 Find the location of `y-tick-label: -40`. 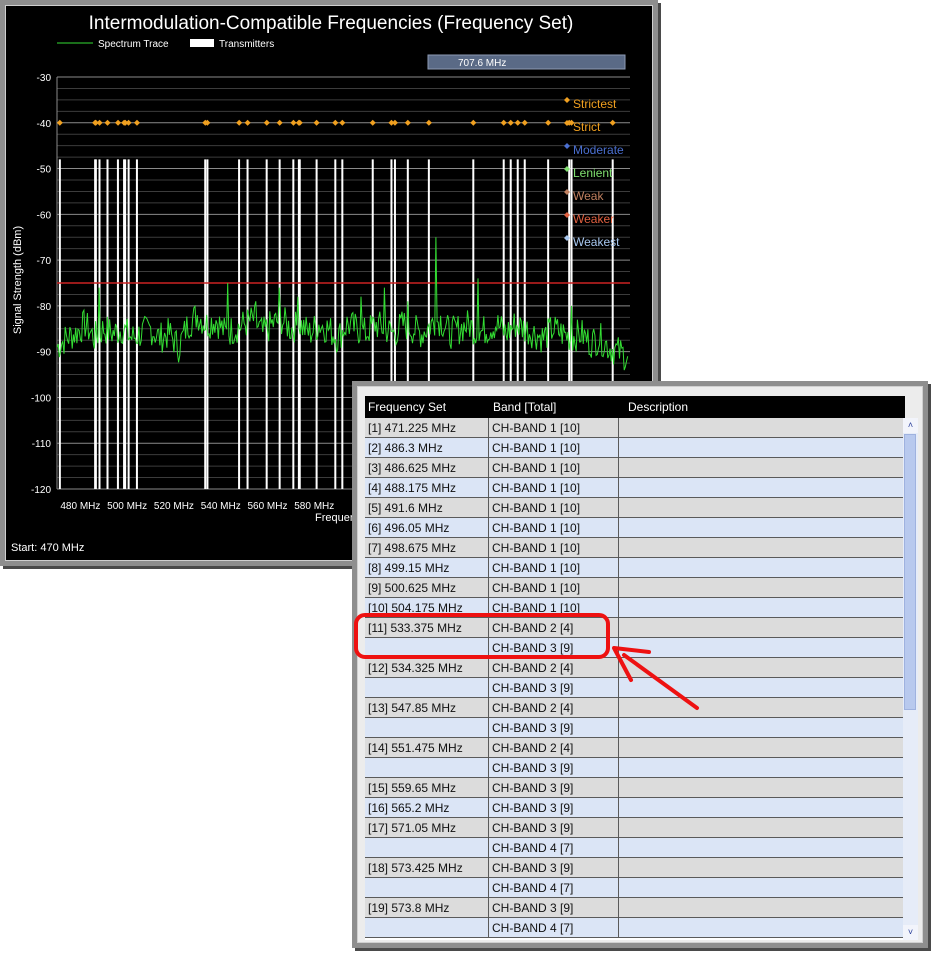

y-tick-label: -40 is located at coordinates (44, 124).